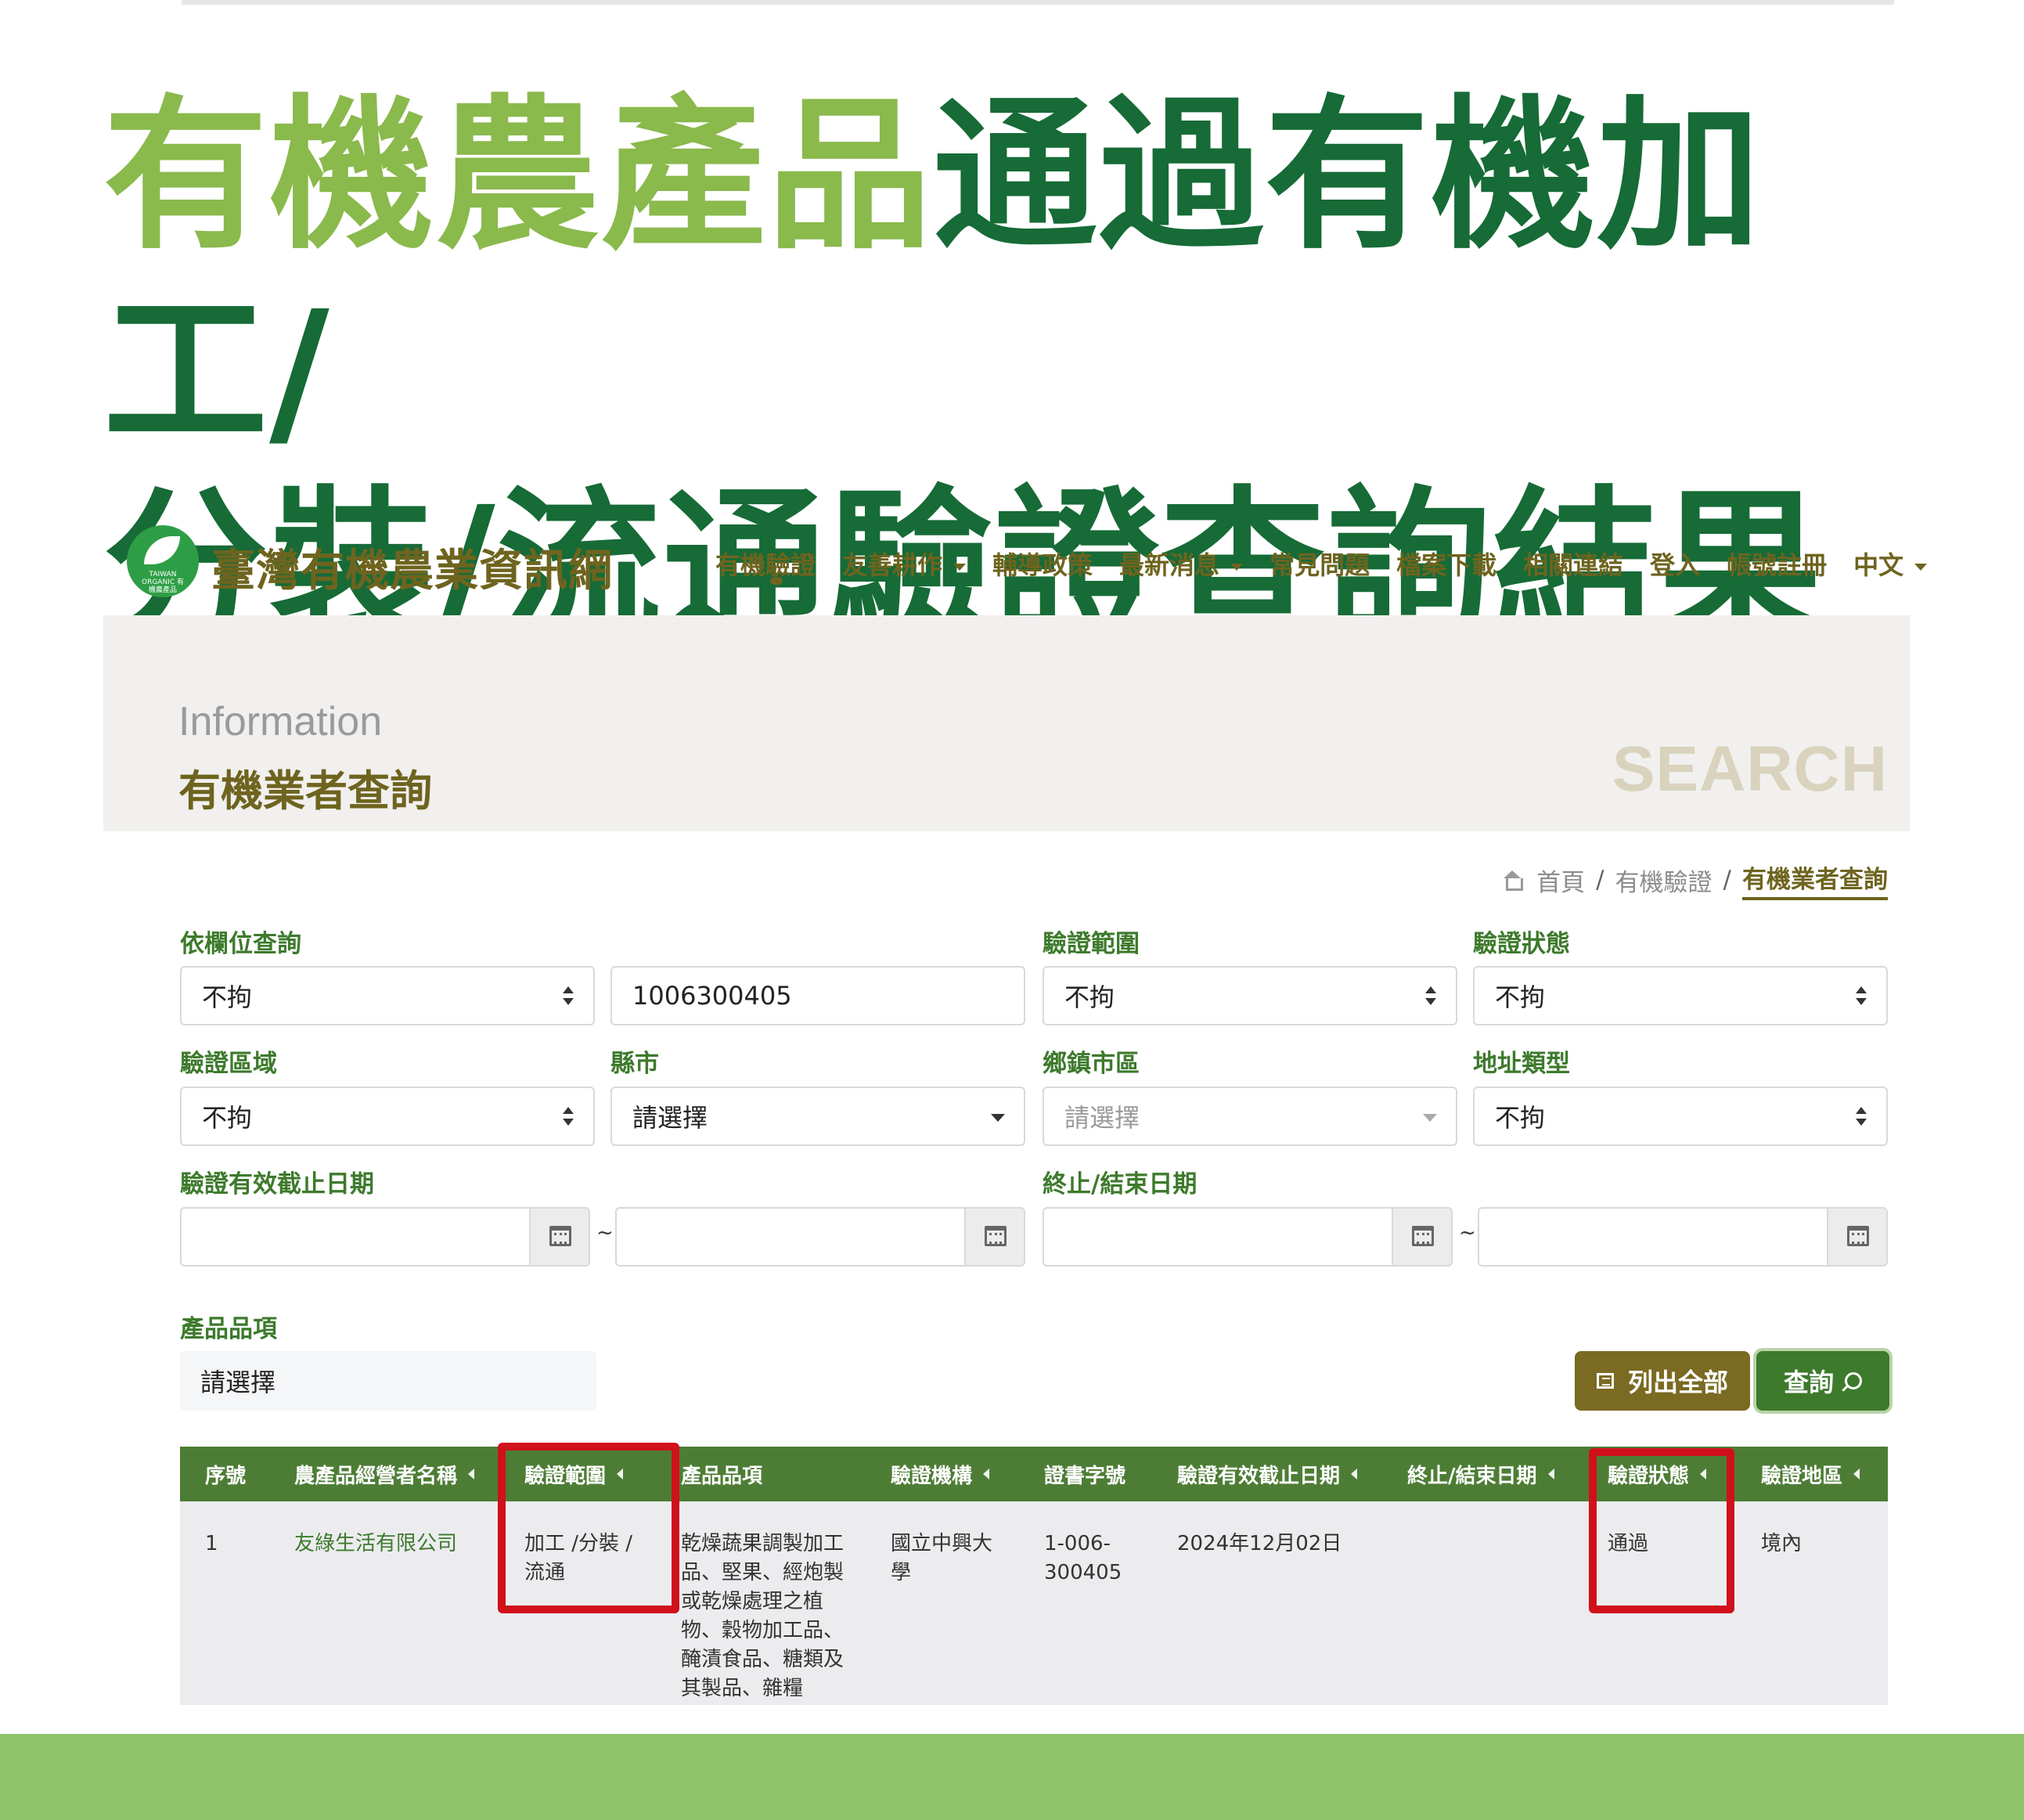 The height and width of the screenshot is (1820, 2024). What do you see at coordinates (227, 997) in the screenshot?
I see `field-query-value: 不拘` at bounding box center [227, 997].